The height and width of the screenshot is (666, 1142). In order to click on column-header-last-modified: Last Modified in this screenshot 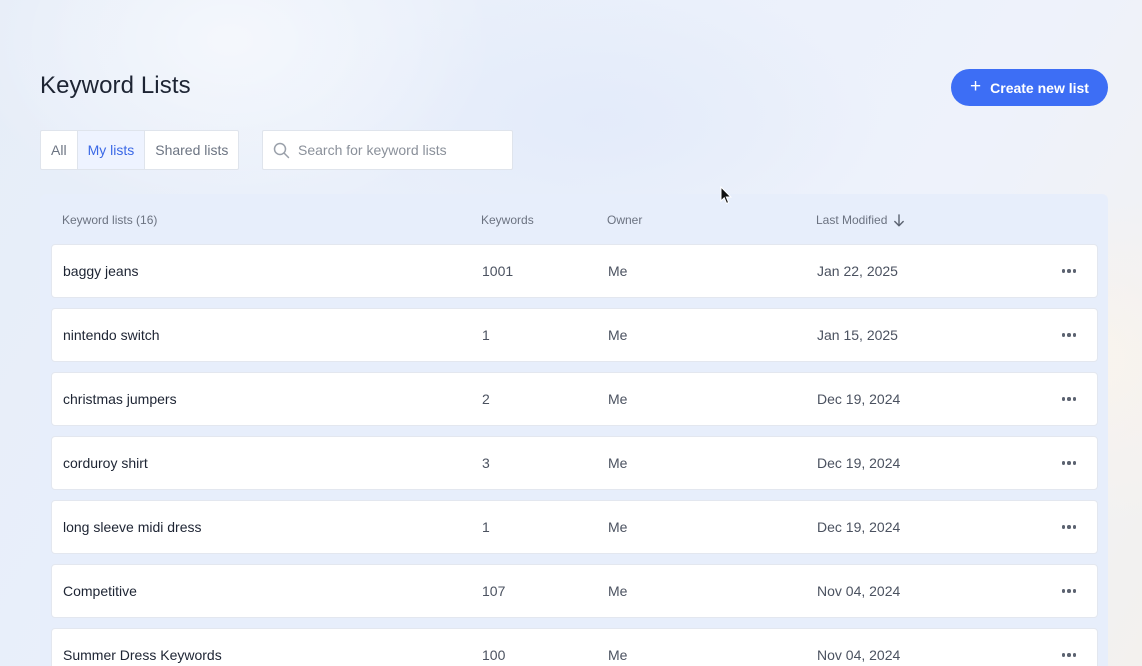, I will do `click(860, 220)`.